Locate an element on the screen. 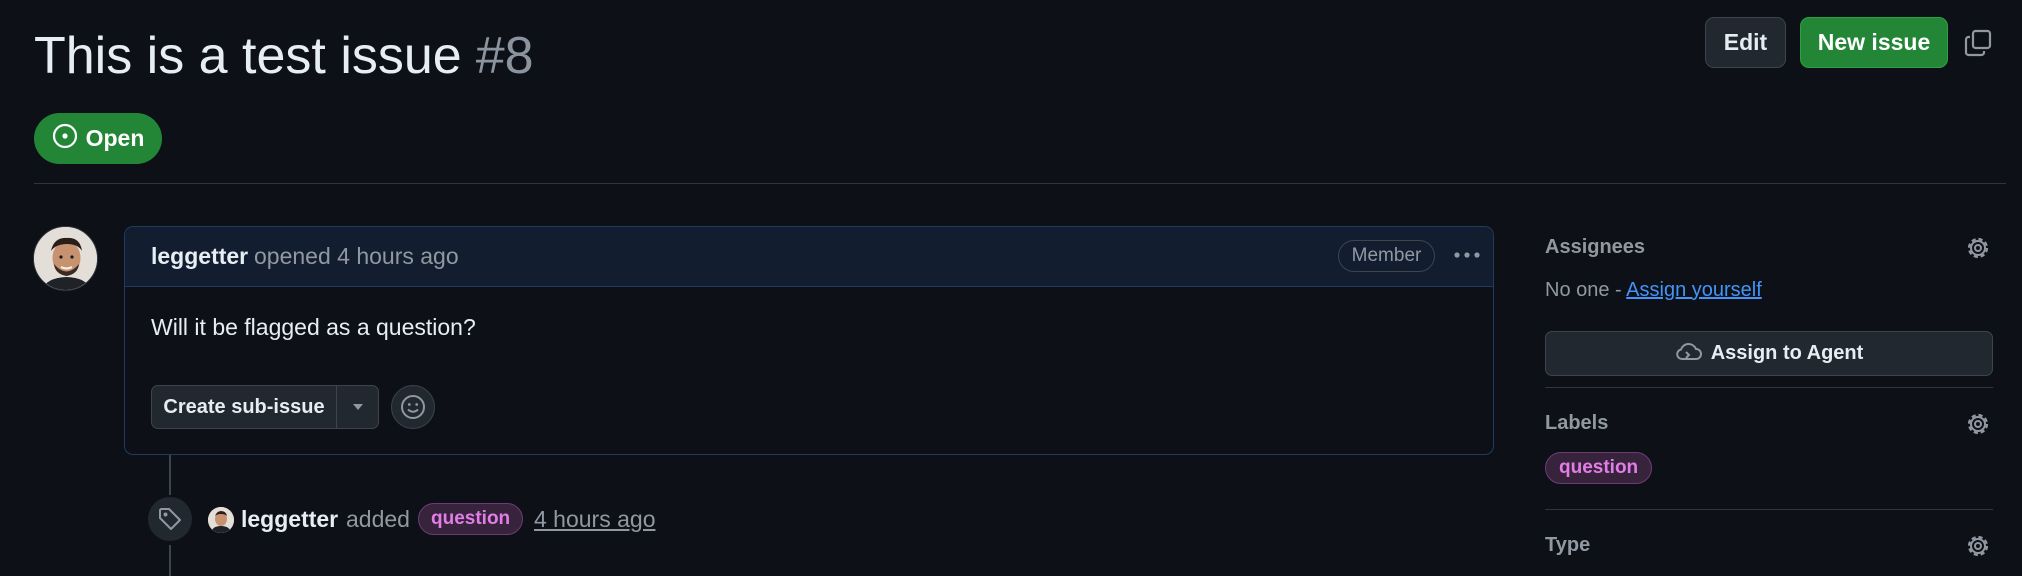 The image size is (2022, 576). cloud-agent-icon is located at coordinates (1689, 354).